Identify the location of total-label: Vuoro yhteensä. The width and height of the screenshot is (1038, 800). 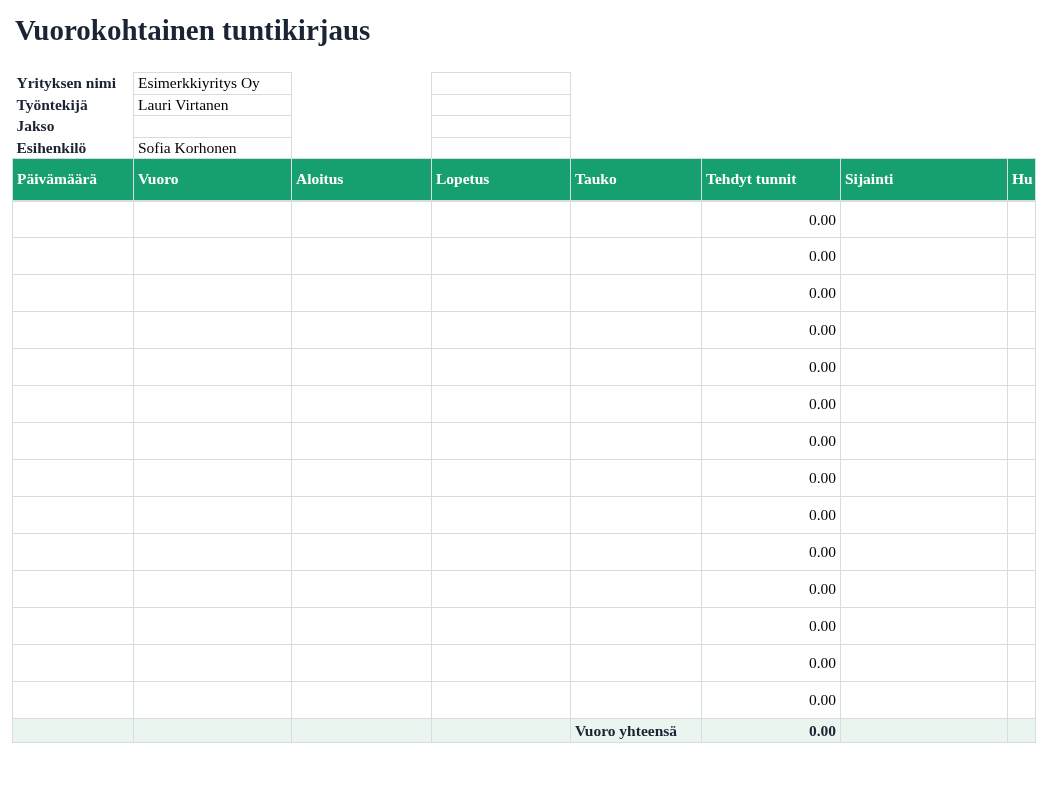
(636, 730).